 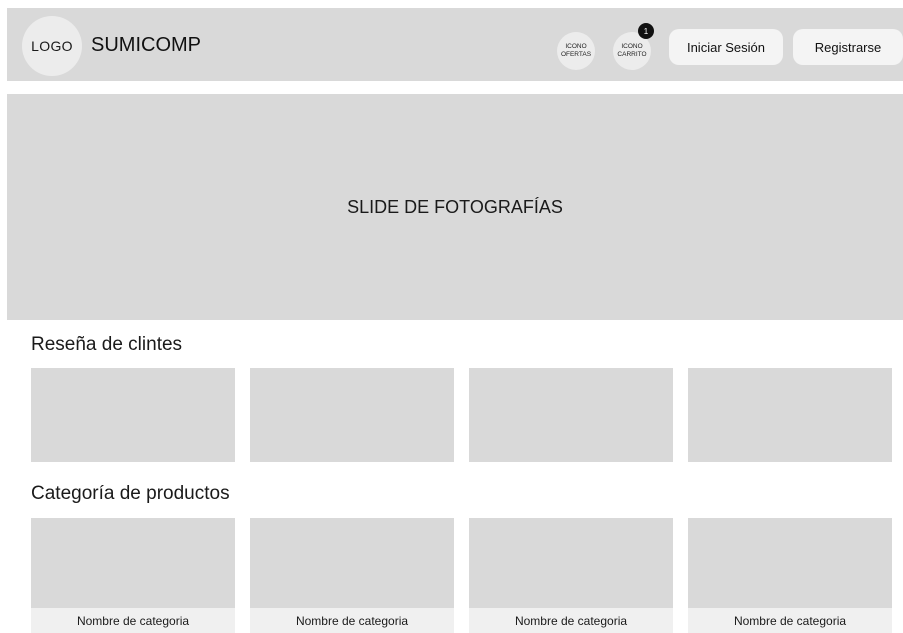 What do you see at coordinates (646, 31) in the screenshot?
I see `cart-count-badge: 1` at bounding box center [646, 31].